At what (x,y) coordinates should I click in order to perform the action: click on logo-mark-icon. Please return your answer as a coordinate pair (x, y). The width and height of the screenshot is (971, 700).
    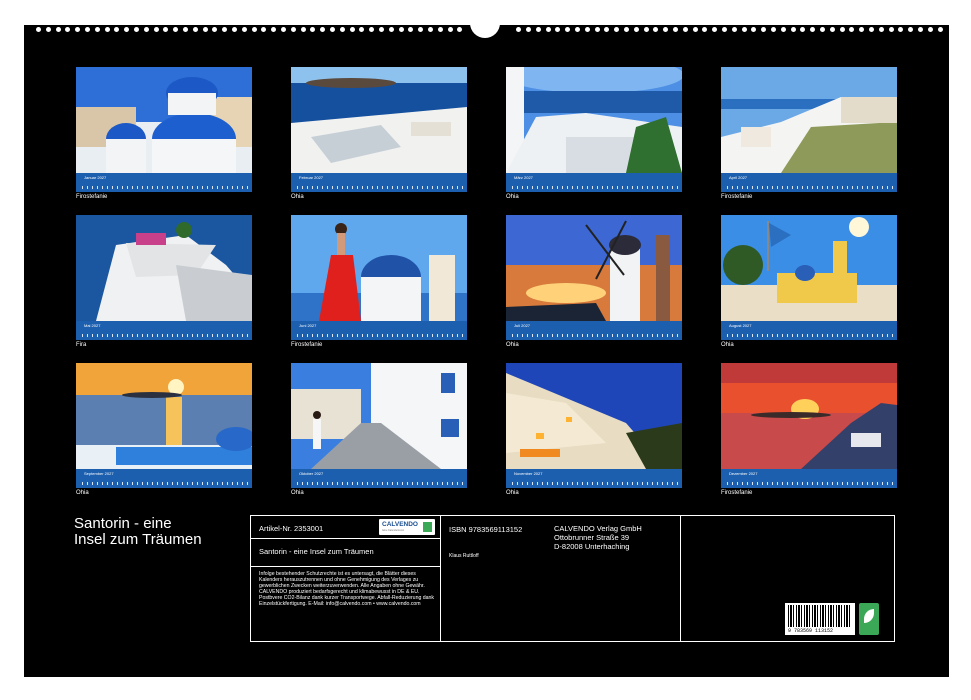
    Looking at the image, I should click on (427, 527).